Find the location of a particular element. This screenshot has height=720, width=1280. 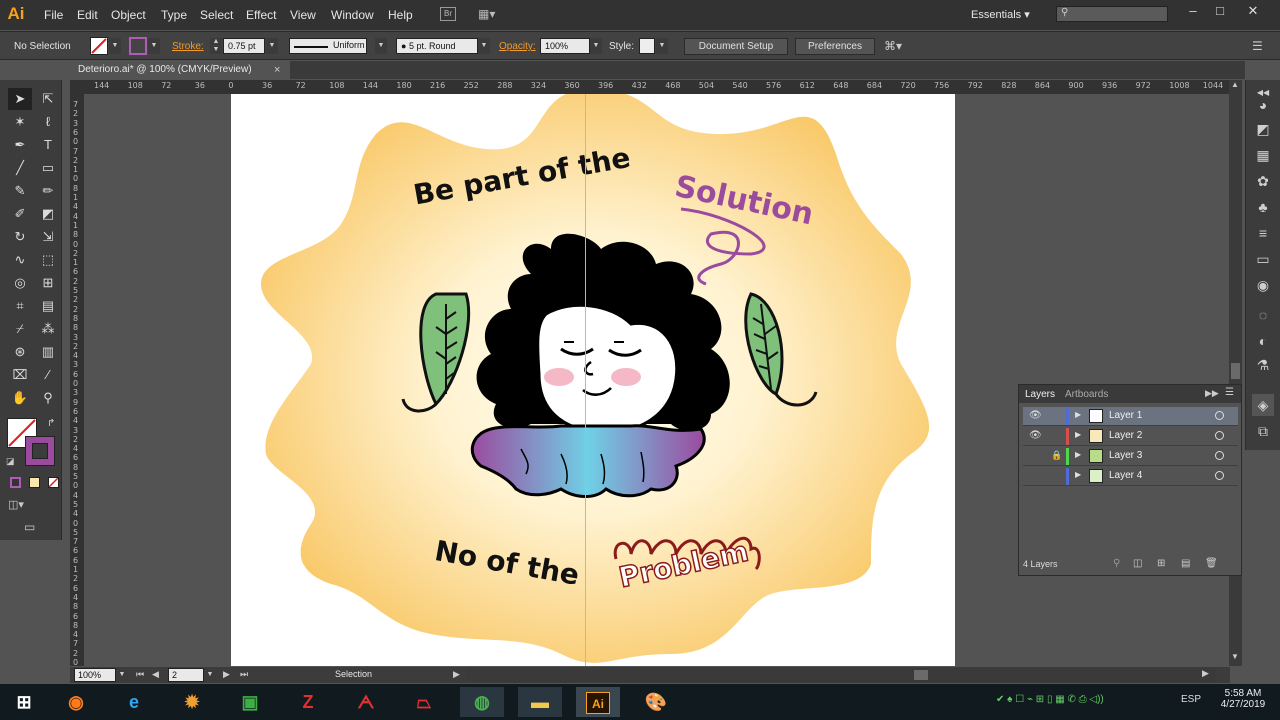

gradient-panel-icon: ▭ is located at coordinates (1263, 259).